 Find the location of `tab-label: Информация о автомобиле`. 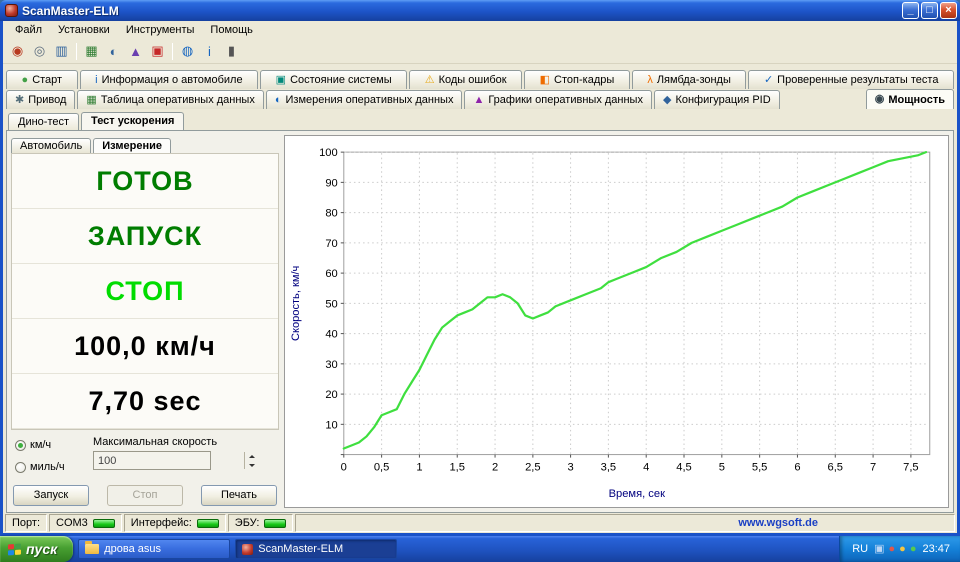

tab-label: Информация о автомобиле is located at coordinates (172, 80).